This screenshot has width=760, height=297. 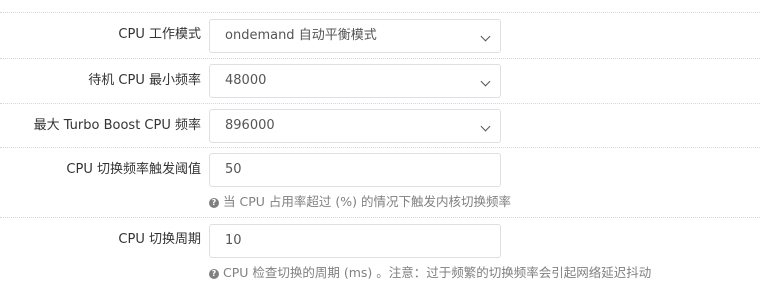 What do you see at coordinates (355, 81) in the screenshot?
I see `min-freq-select: 48000` at bounding box center [355, 81].